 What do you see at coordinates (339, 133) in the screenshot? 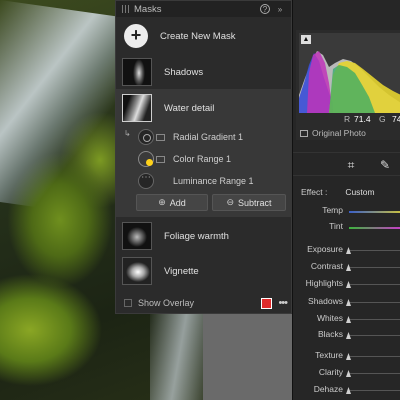
I see `original-photo-label: Original Photo` at bounding box center [339, 133].